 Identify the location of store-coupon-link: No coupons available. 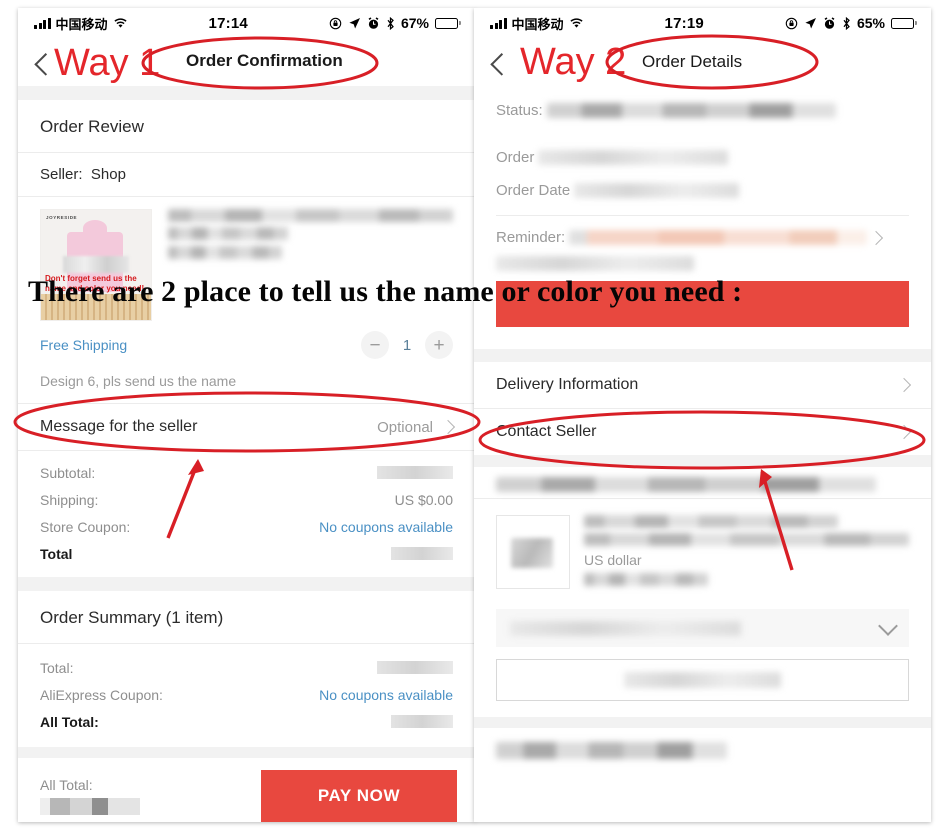
(386, 527).